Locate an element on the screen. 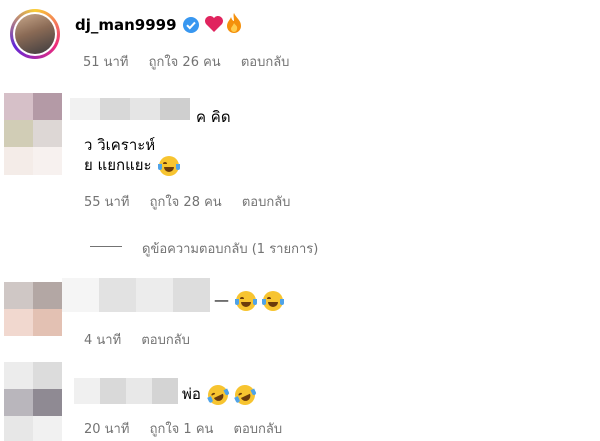 The height and width of the screenshot is (441, 600). verified-badge-icon is located at coordinates (191, 25).